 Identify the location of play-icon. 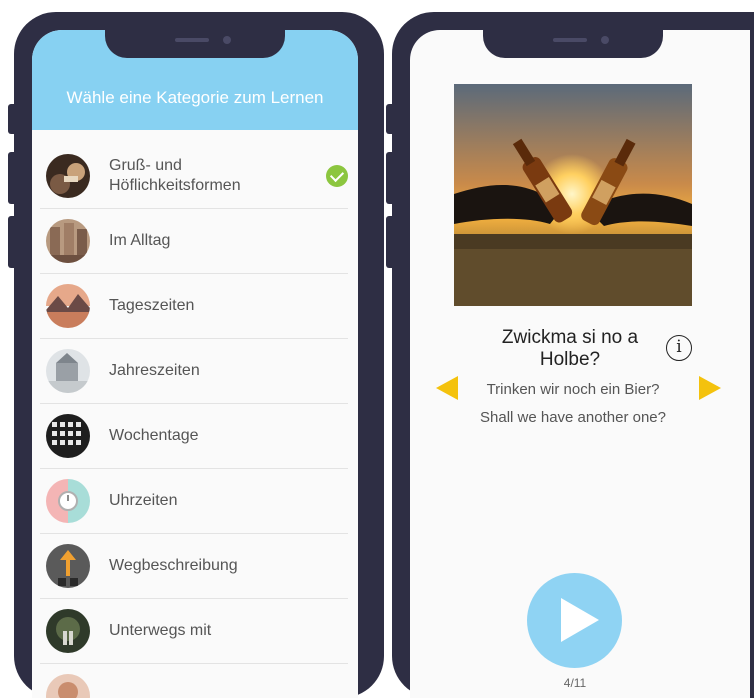
(580, 620).